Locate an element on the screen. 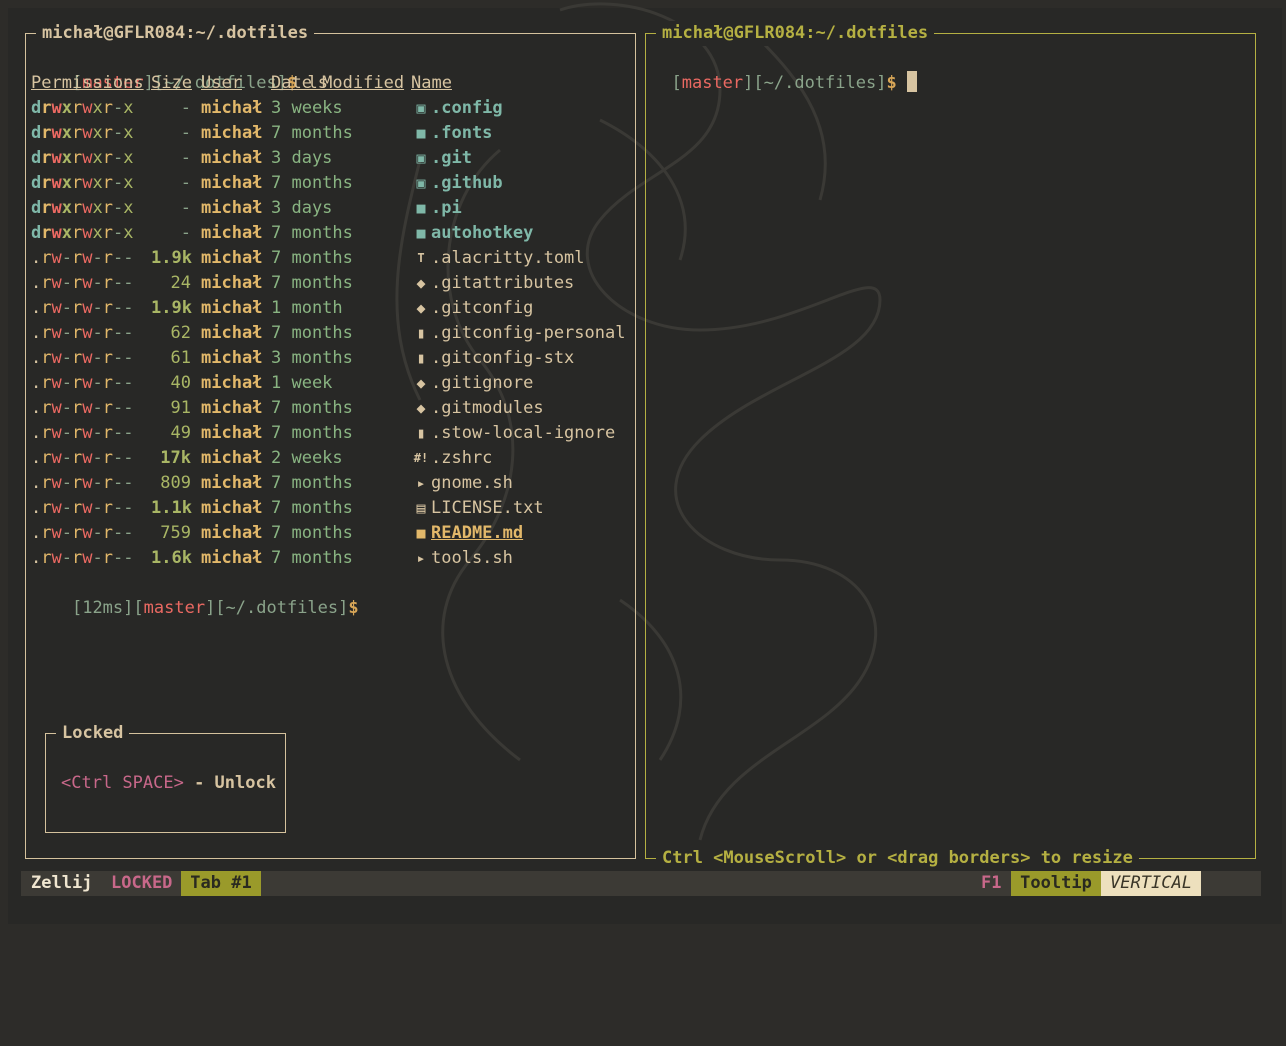 The width and height of the screenshot is (1286, 1046). header-date-modified: Date Modified is located at coordinates (338, 83).